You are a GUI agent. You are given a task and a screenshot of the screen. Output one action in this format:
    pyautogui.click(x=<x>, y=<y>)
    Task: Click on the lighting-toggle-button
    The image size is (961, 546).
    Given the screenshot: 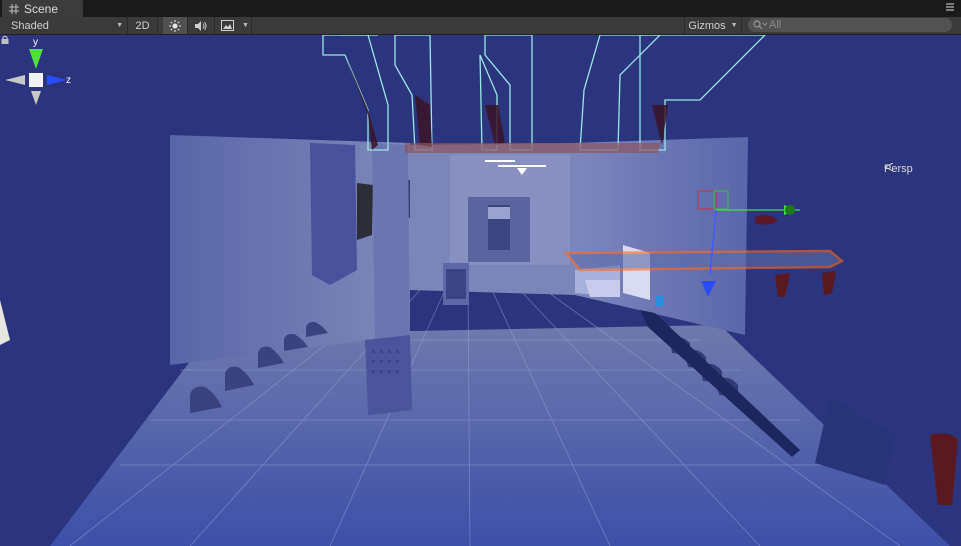 What is the action you would take?
    pyautogui.click(x=175, y=25)
    